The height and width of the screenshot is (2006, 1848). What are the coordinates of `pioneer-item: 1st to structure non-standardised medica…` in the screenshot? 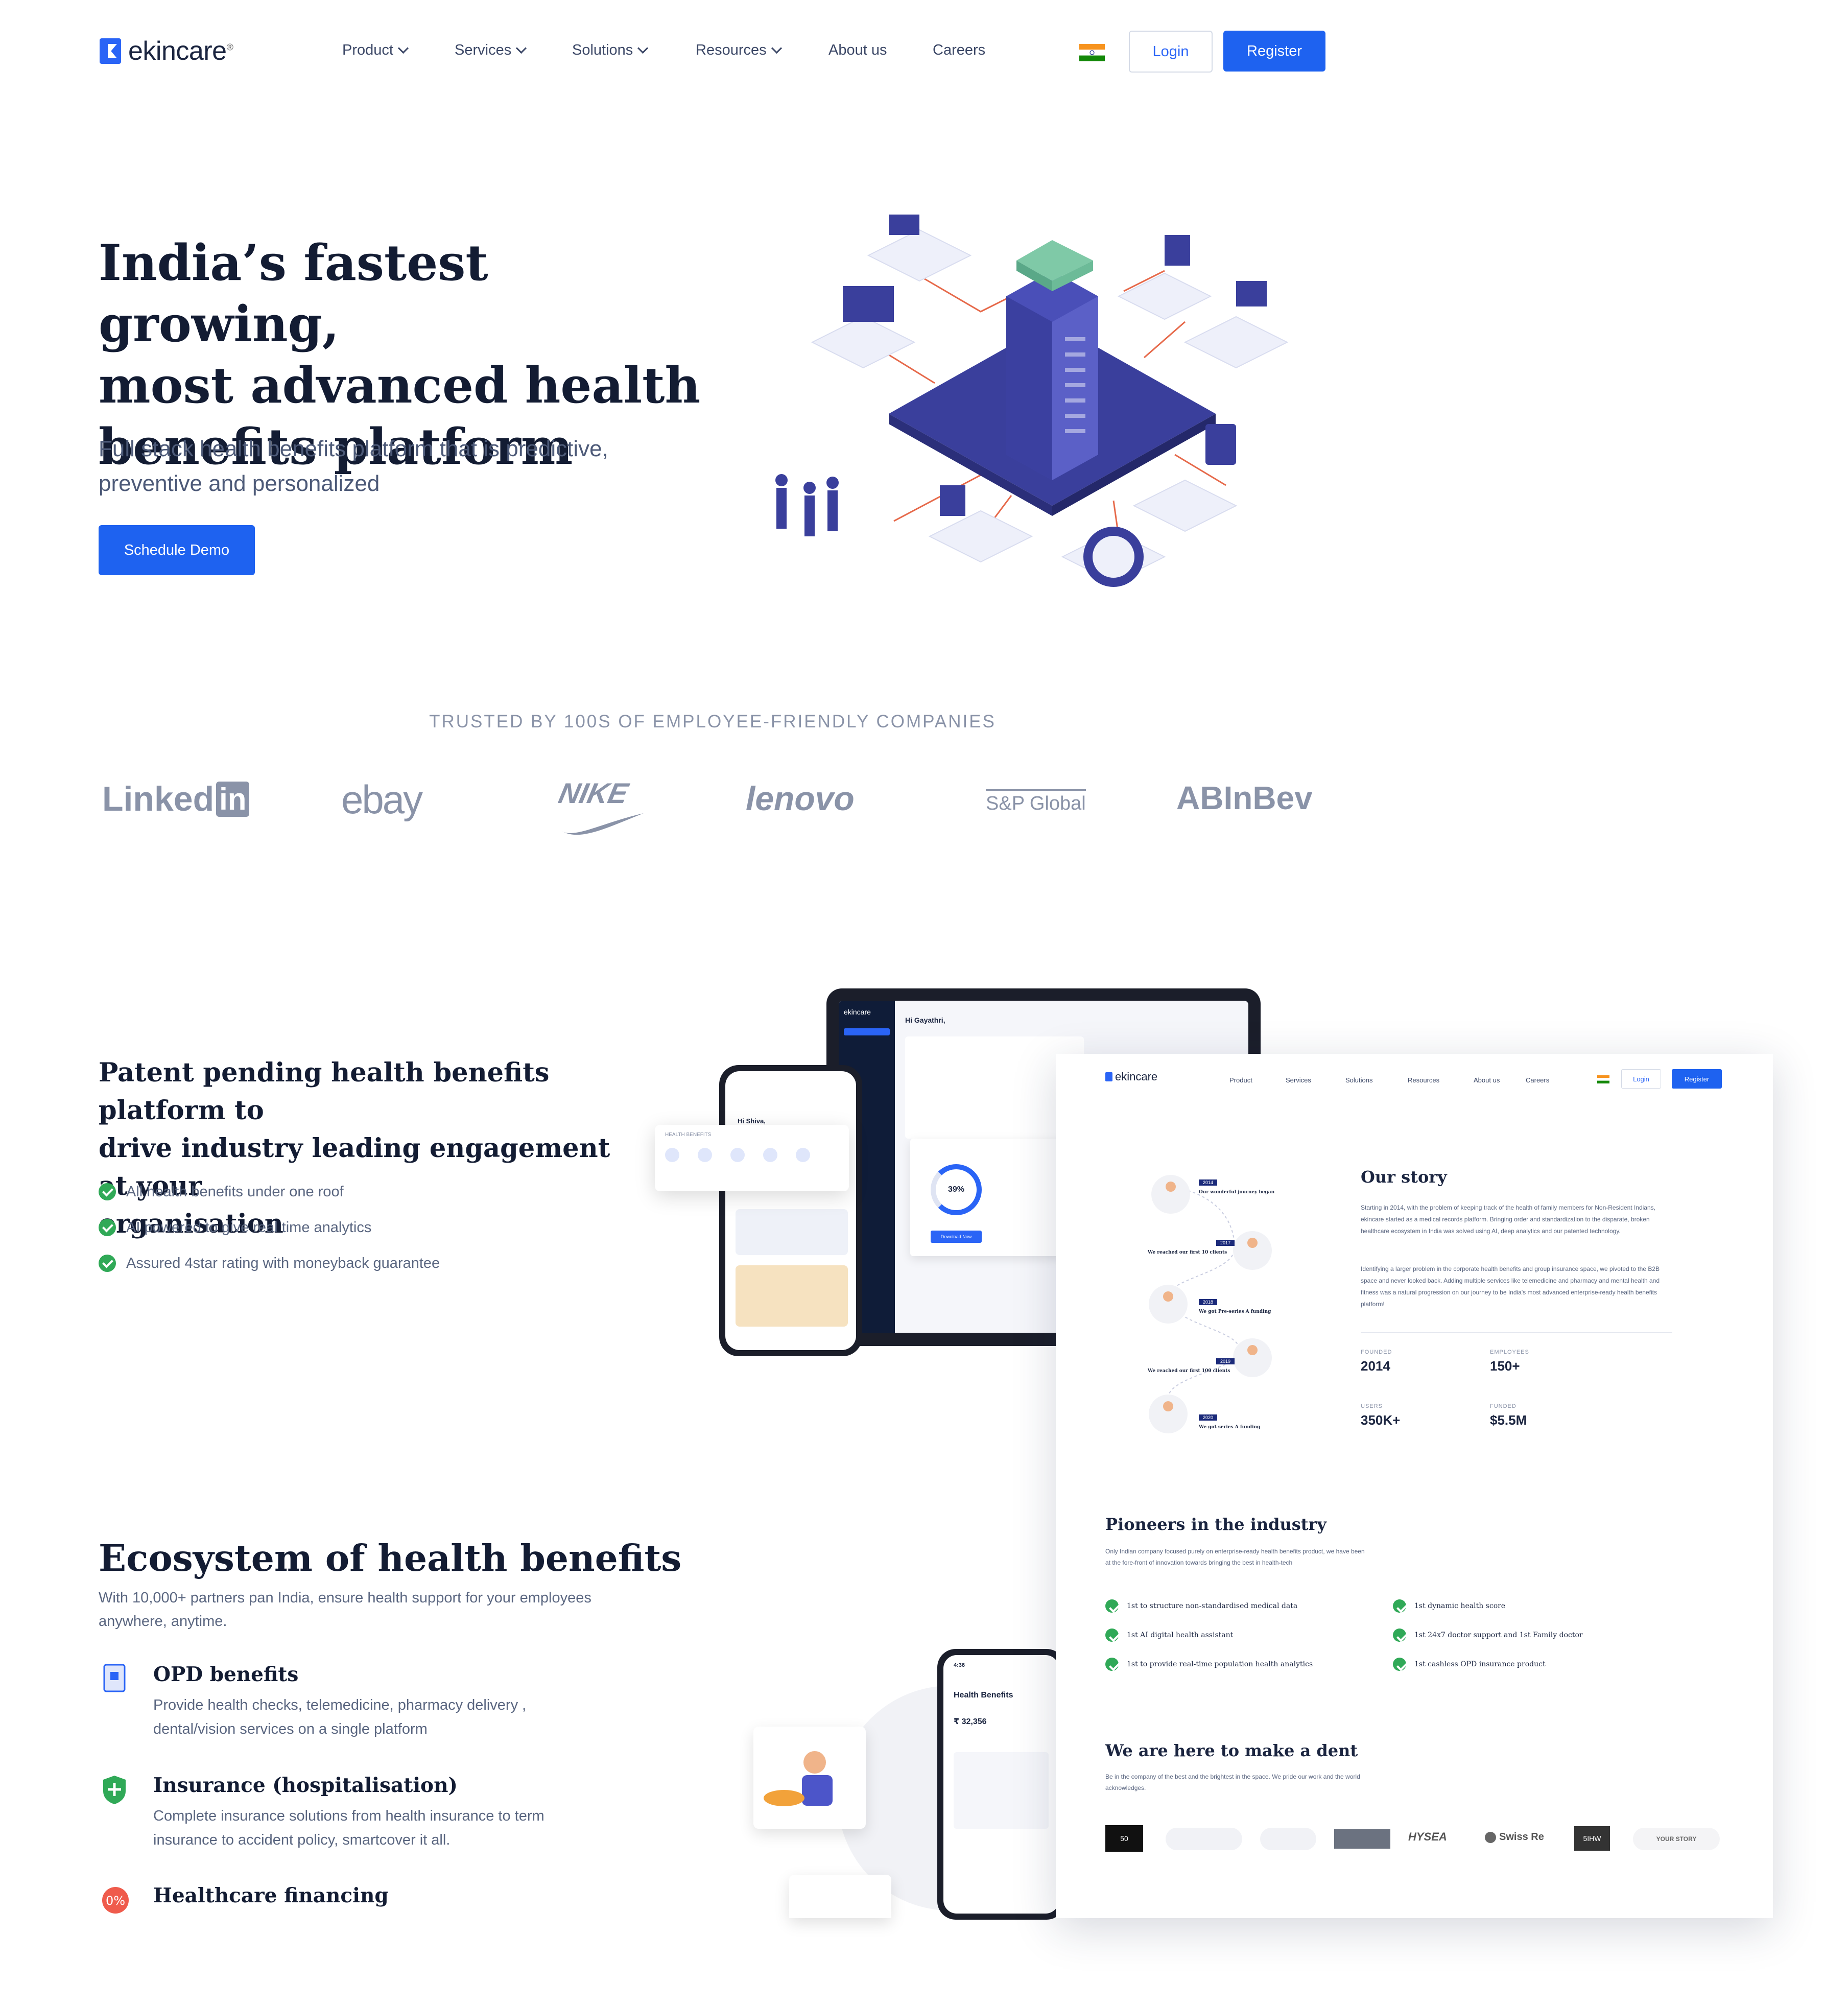 It's located at (1201, 1606).